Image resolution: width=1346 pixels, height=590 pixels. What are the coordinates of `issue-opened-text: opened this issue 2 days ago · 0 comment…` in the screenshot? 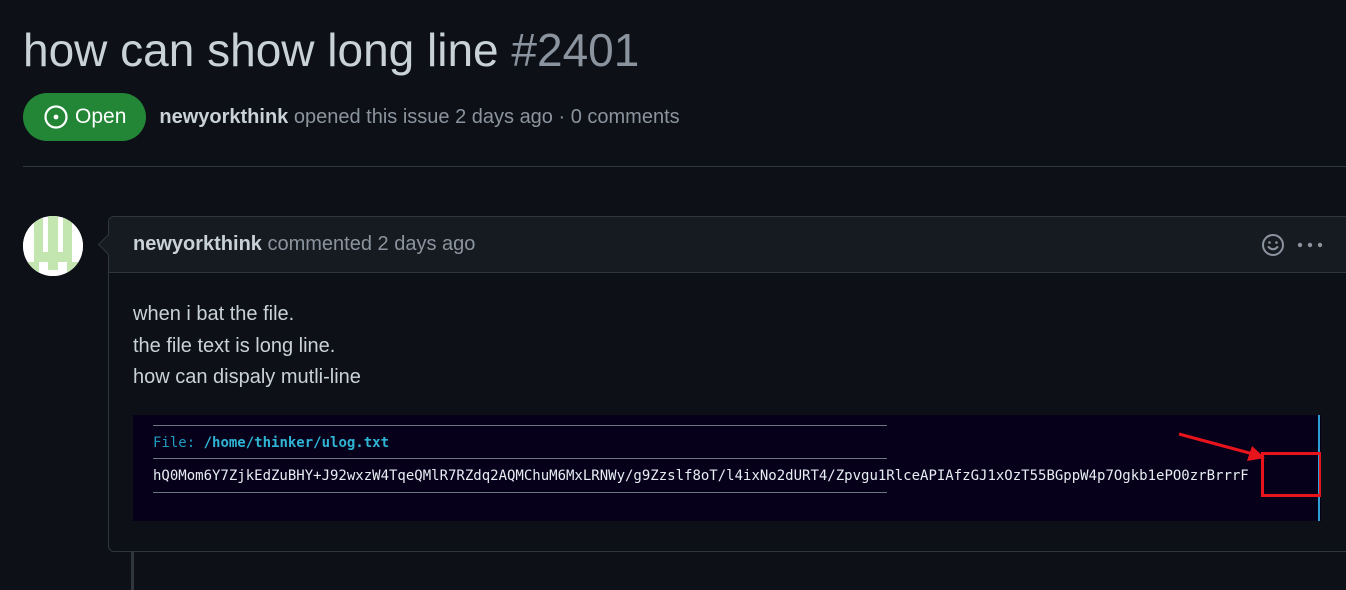 It's located at (486, 116).